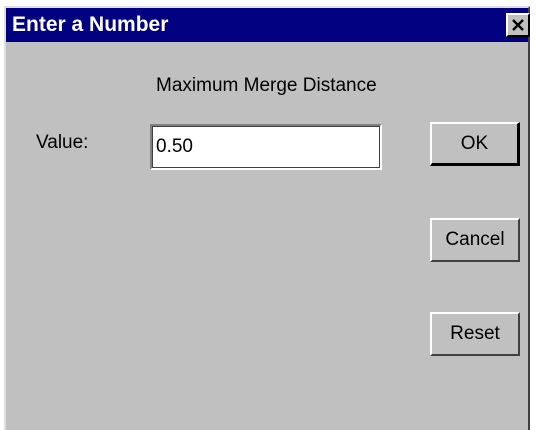 This screenshot has height=430, width=536. I want to click on close-icon, so click(518, 25).